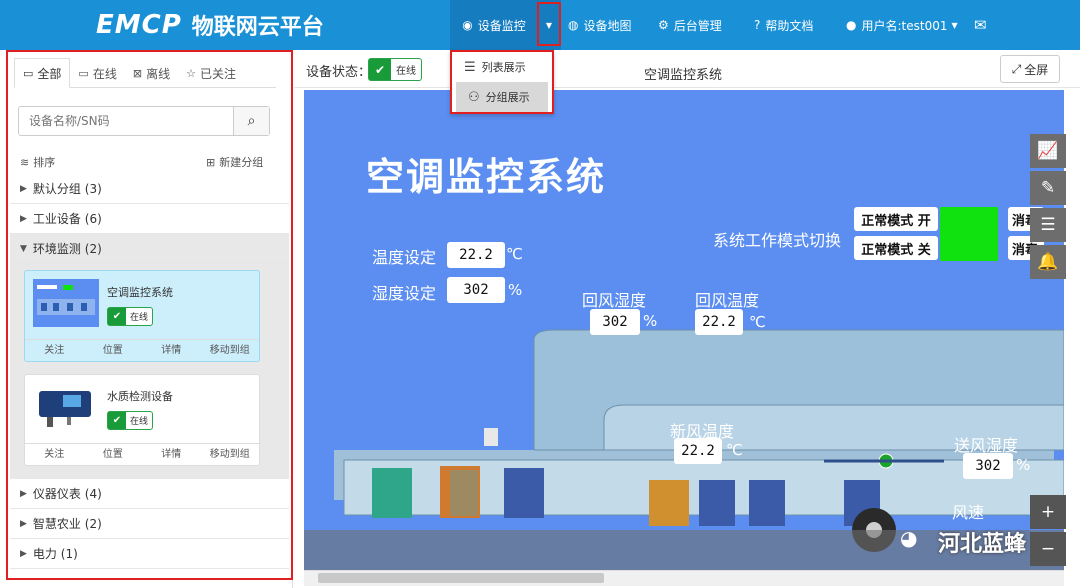 This screenshot has width=1080, height=588. I want to click on nav-device-monitor: ◉ 设备监控, so click(494, 25).